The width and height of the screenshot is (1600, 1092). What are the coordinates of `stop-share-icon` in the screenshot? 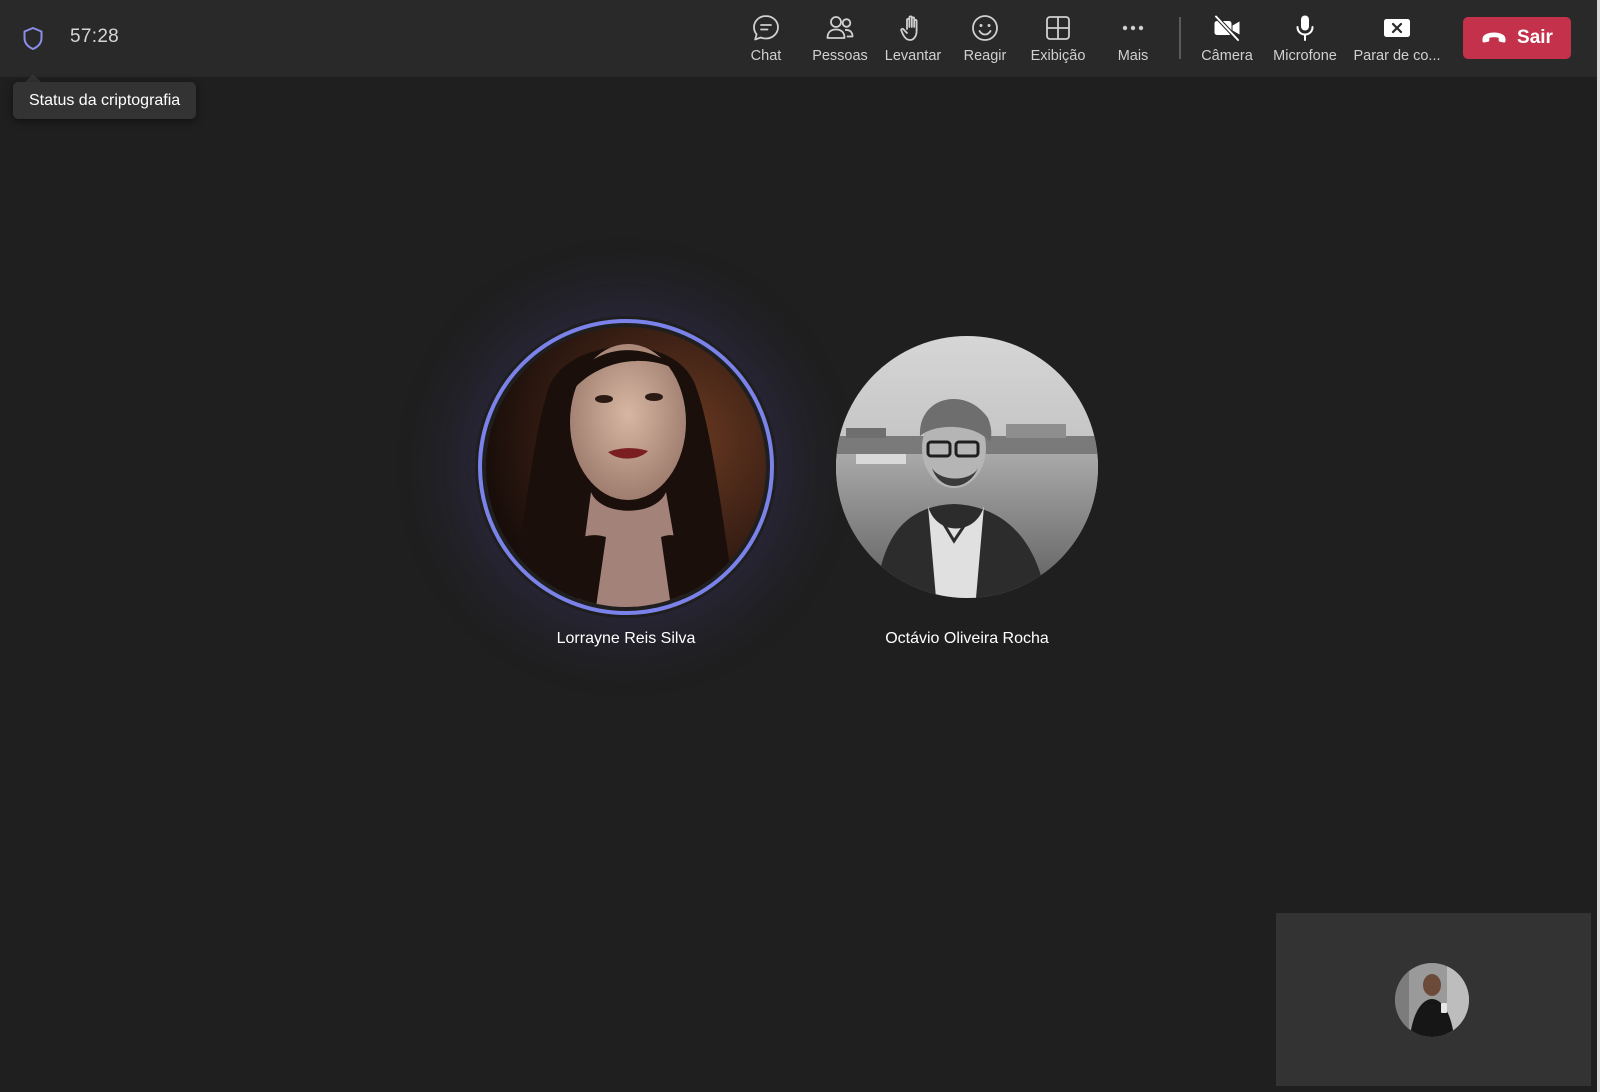 It's located at (1397, 28).